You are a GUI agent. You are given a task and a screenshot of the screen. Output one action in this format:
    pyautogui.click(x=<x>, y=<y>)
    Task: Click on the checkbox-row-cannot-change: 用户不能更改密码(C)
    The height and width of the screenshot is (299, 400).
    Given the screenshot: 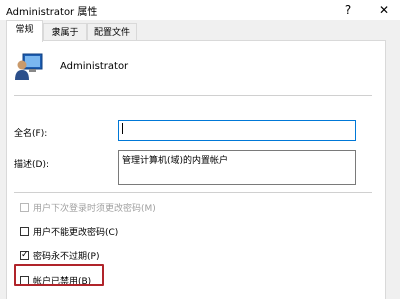 What is the action you would take?
    pyautogui.click(x=69, y=231)
    